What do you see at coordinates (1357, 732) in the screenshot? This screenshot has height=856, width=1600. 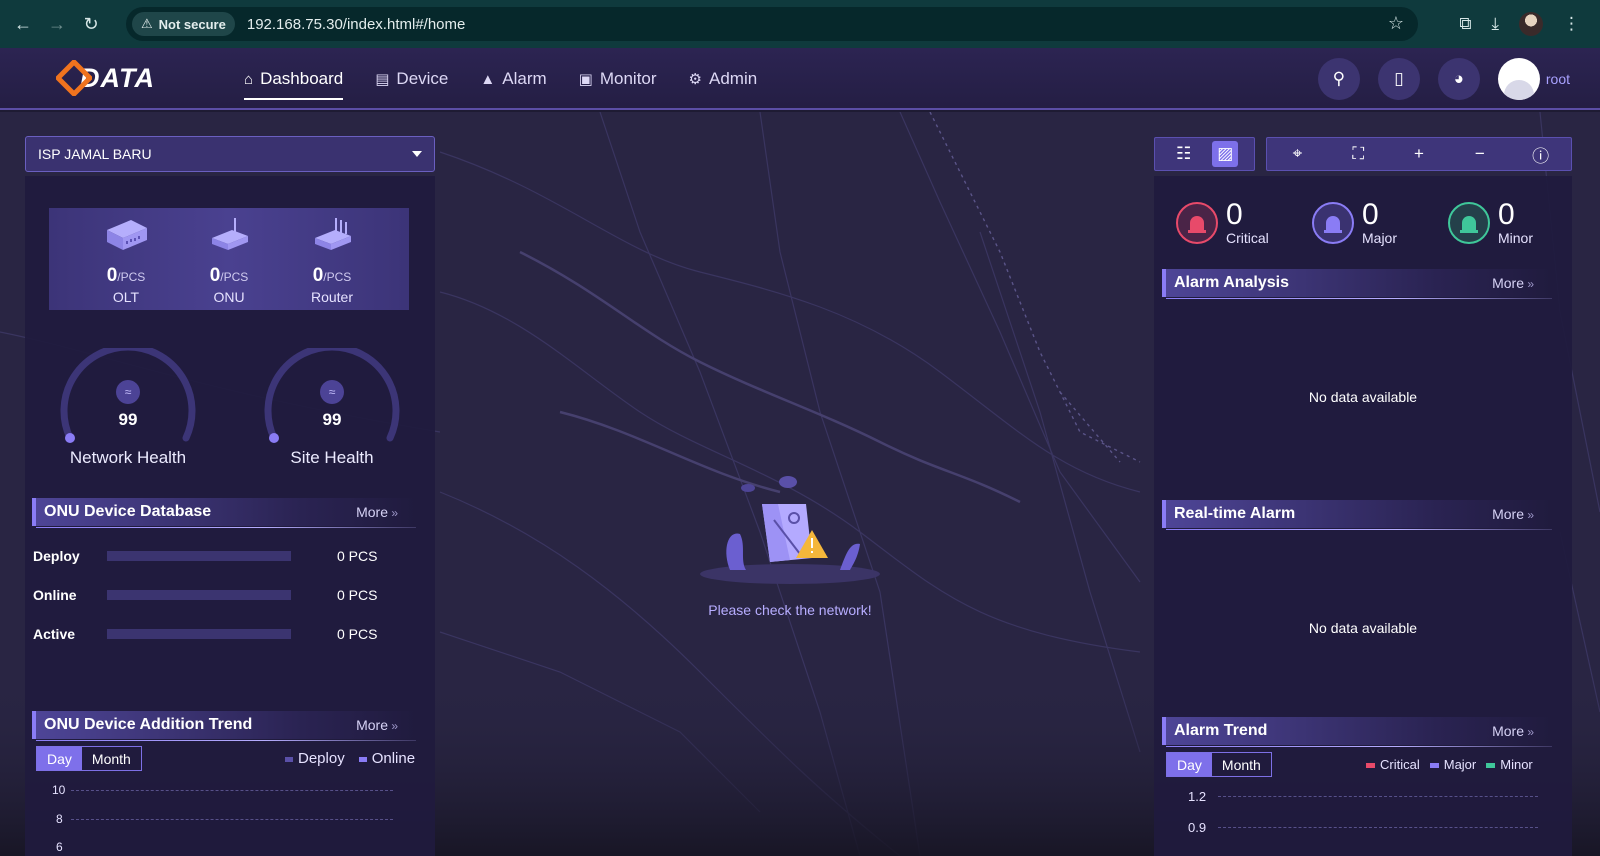 I see `alarm-trend-header: Alarm Trend More` at bounding box center [1357, 732].